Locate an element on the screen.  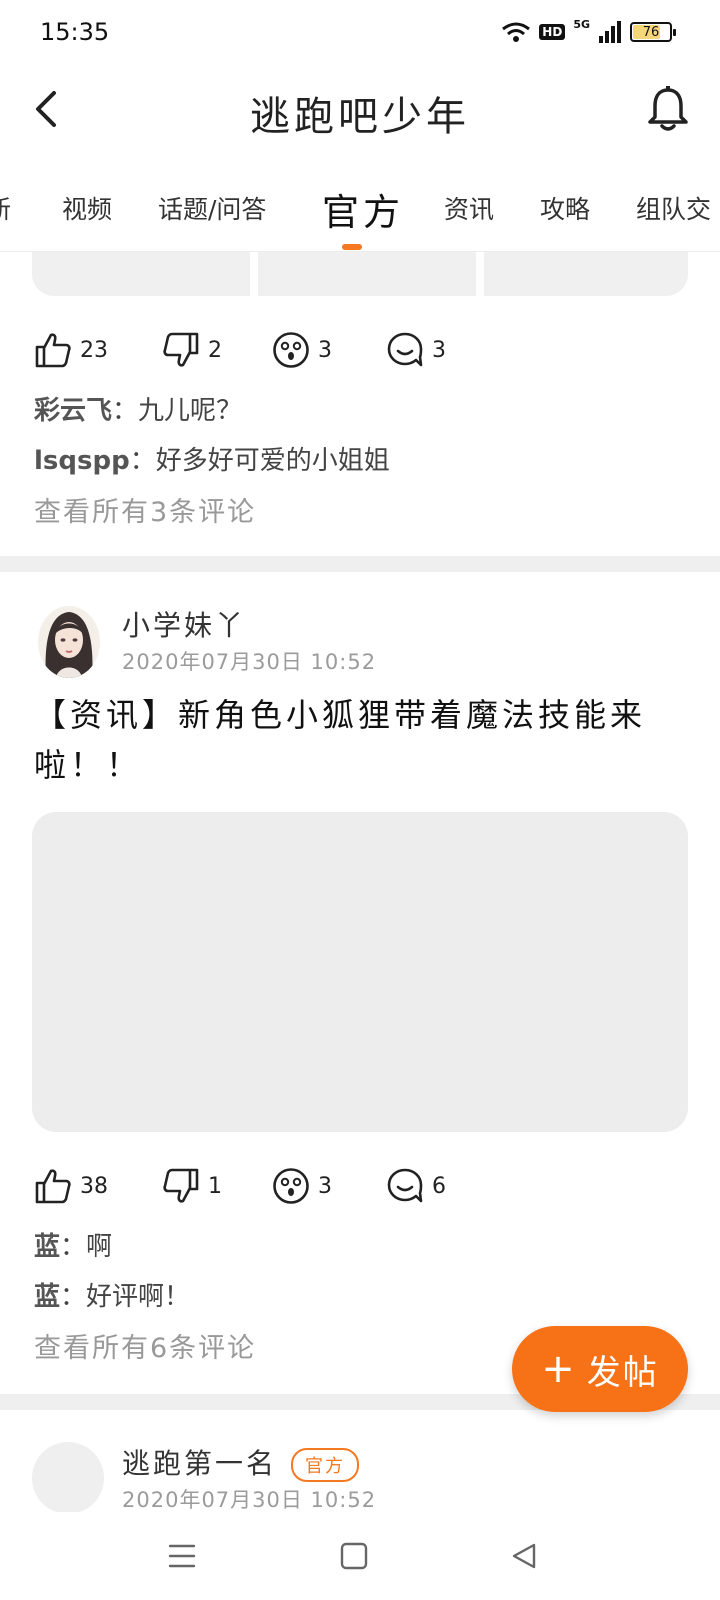
post-divider is located at coordinates (360, 564).